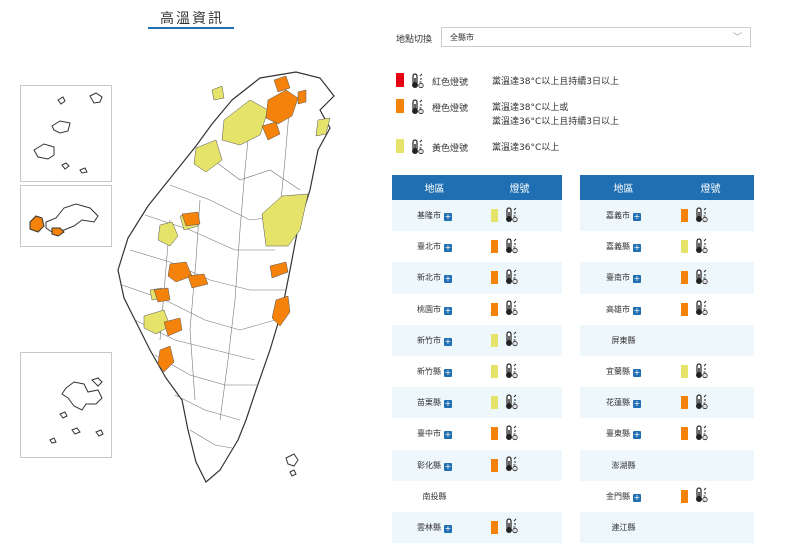 The height and width of the screenshot is (552, 800). What do you see at coordinates (477, 246) in the screenshot?
I see `table-row: 臺北市 +!` at bounding box center [477, 246].